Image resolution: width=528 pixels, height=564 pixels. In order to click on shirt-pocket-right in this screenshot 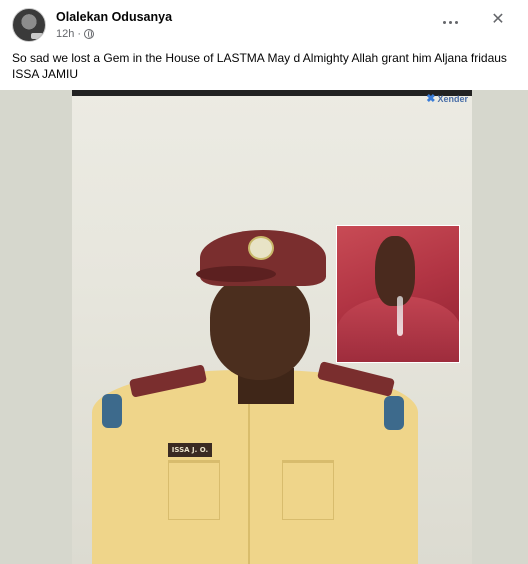, I will do `click(308, 490)`.